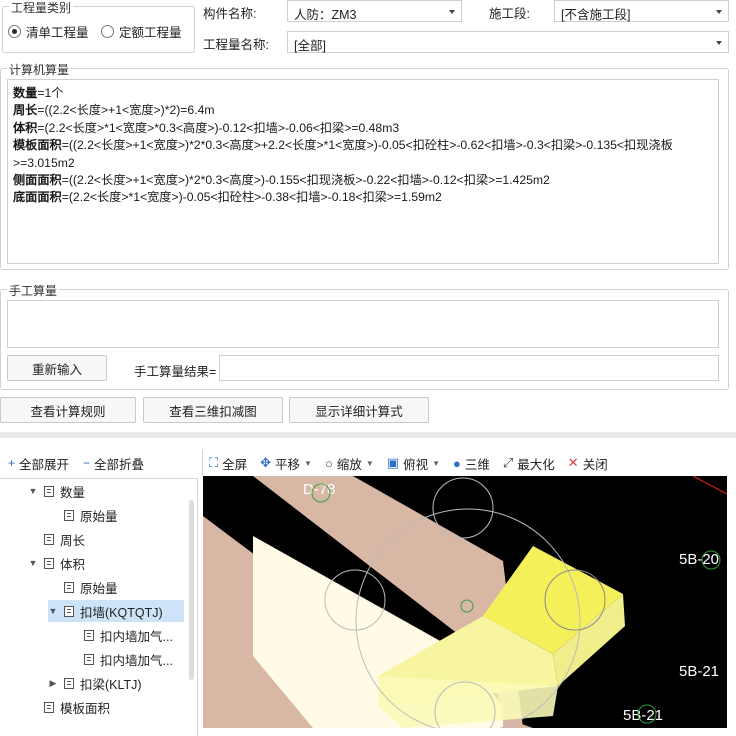  I want to click on axis-label-5b21-a: 5B-21, so click(699, 671).